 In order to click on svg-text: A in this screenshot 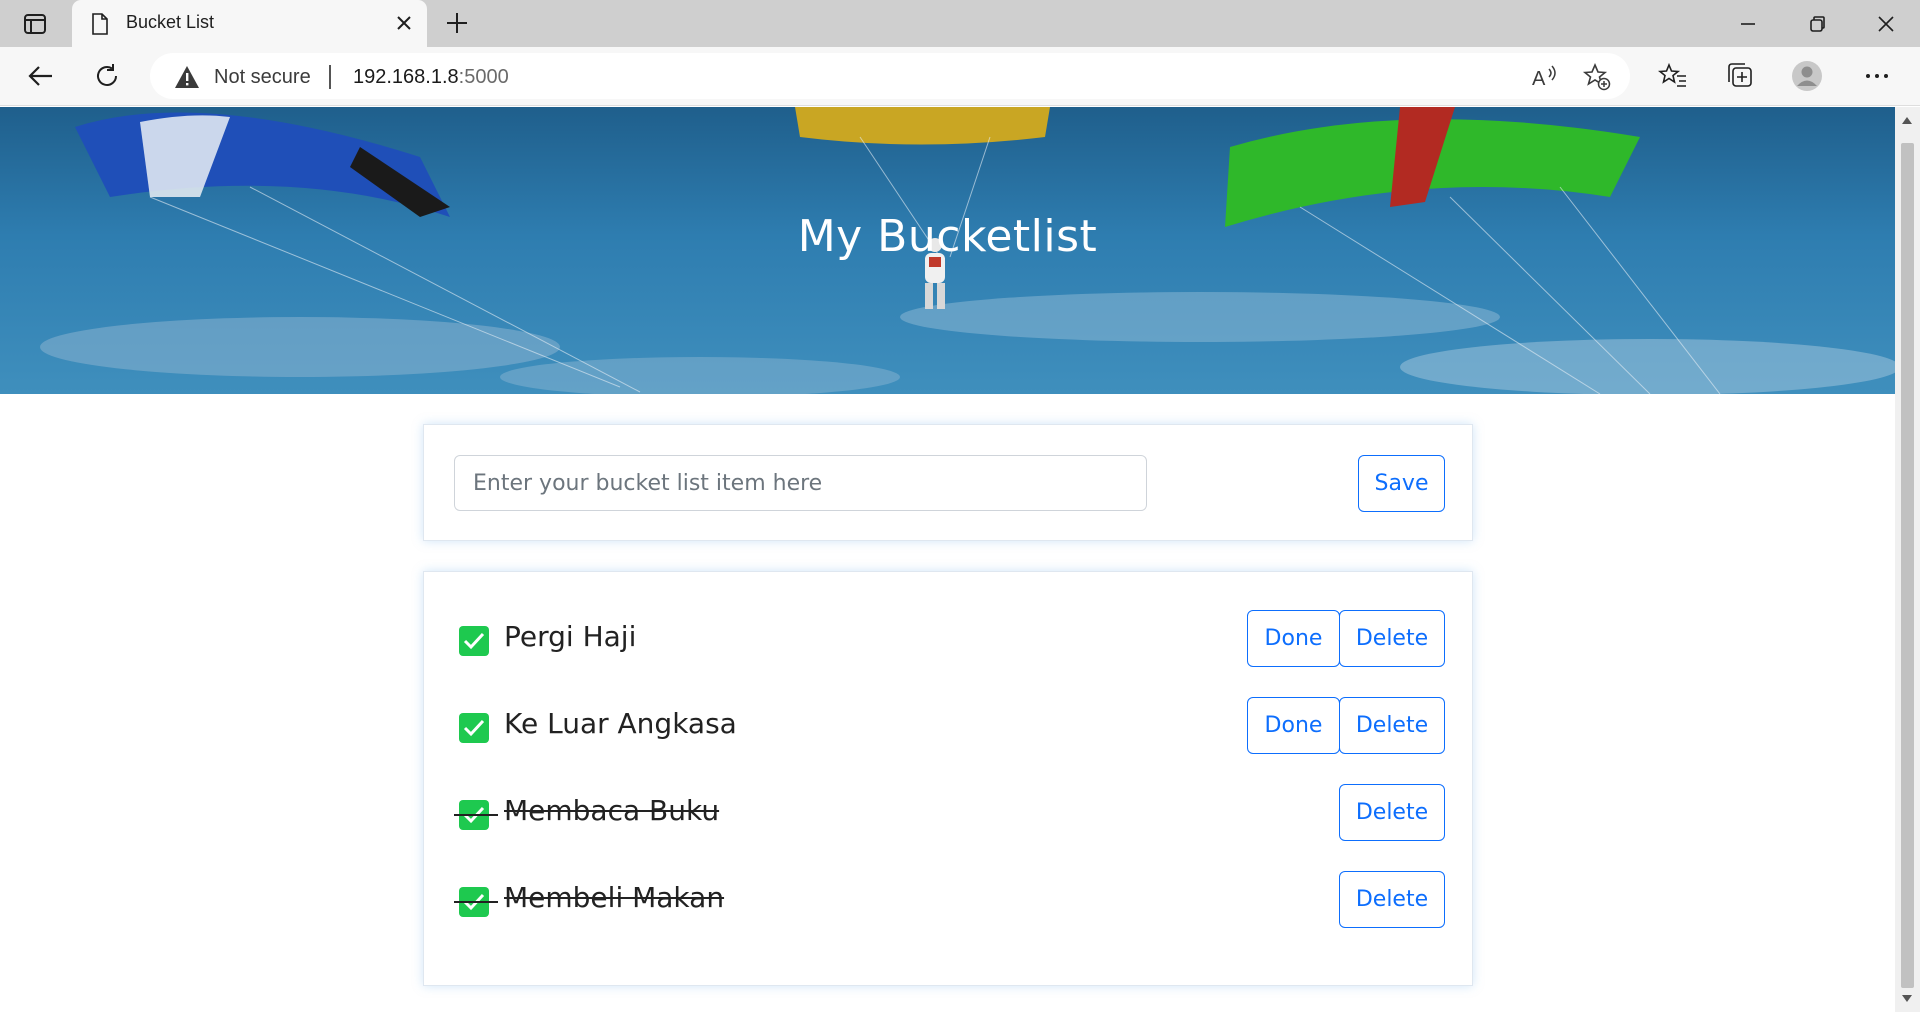, I will do `click(1539, 79)`.